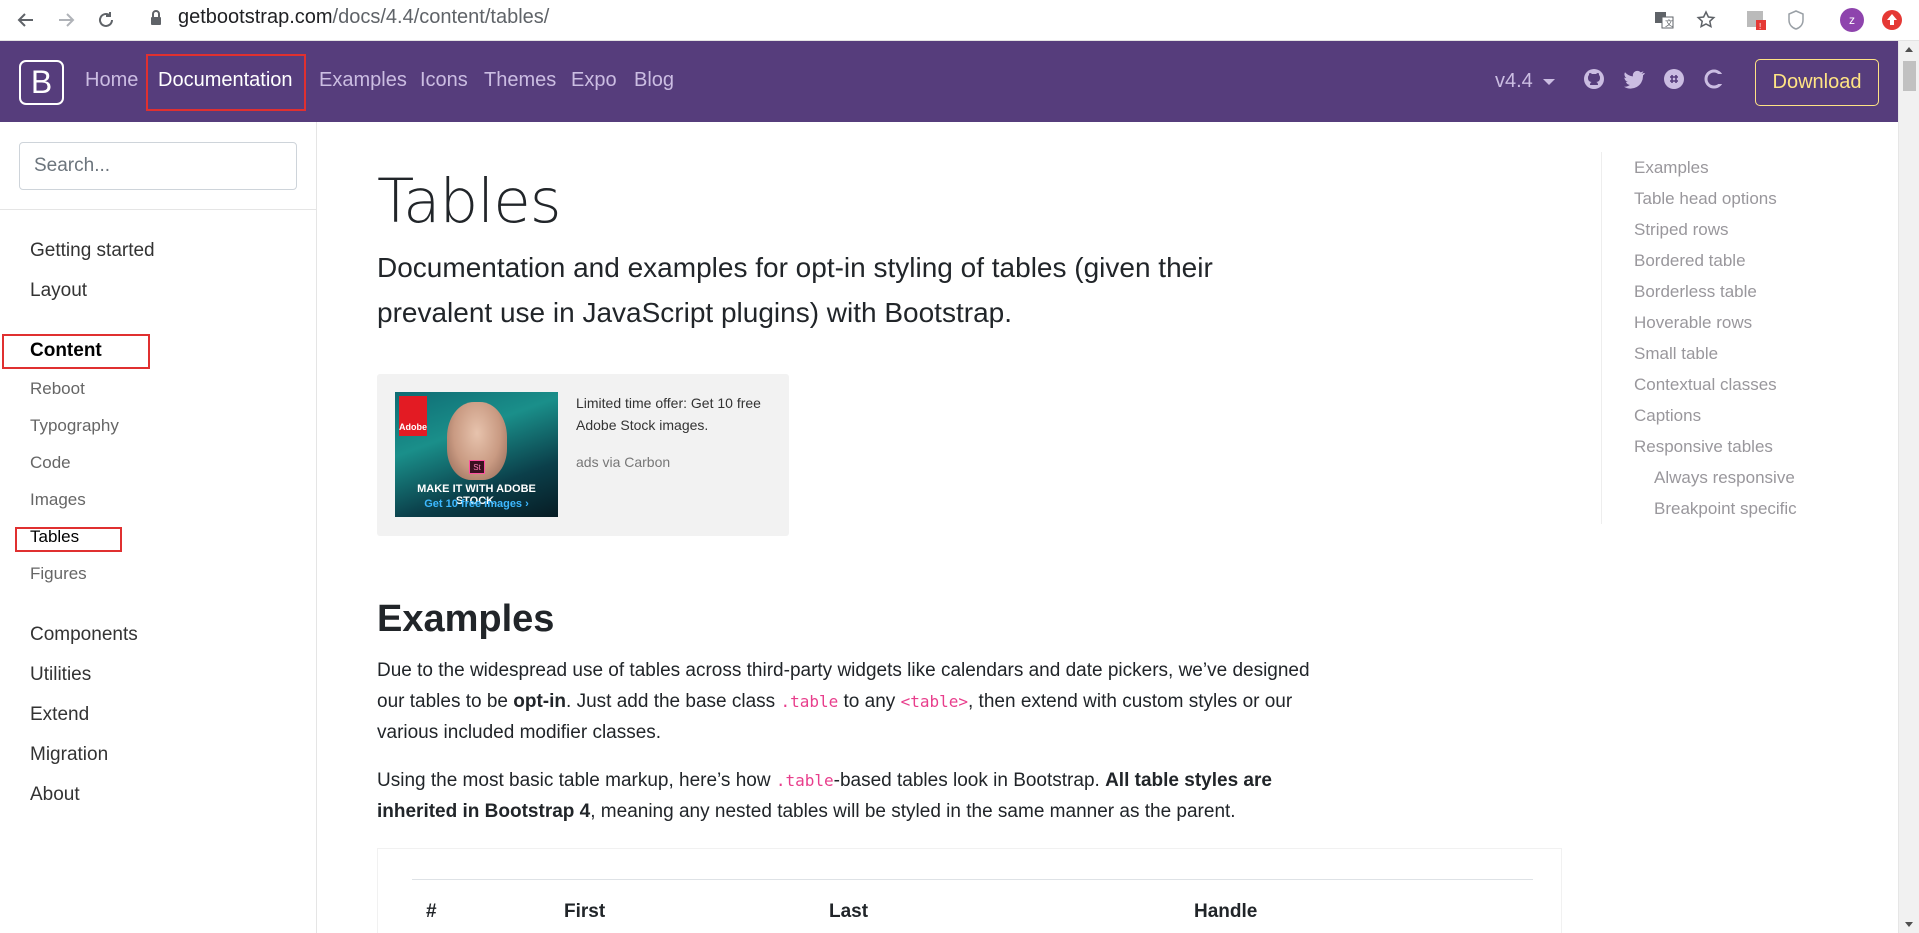 This screenshot has width=1919, height=933. What do you see at coordinates (1817, 82) in the screenshot?
I see `download-button: Download` at bounding box center [1817, 82].